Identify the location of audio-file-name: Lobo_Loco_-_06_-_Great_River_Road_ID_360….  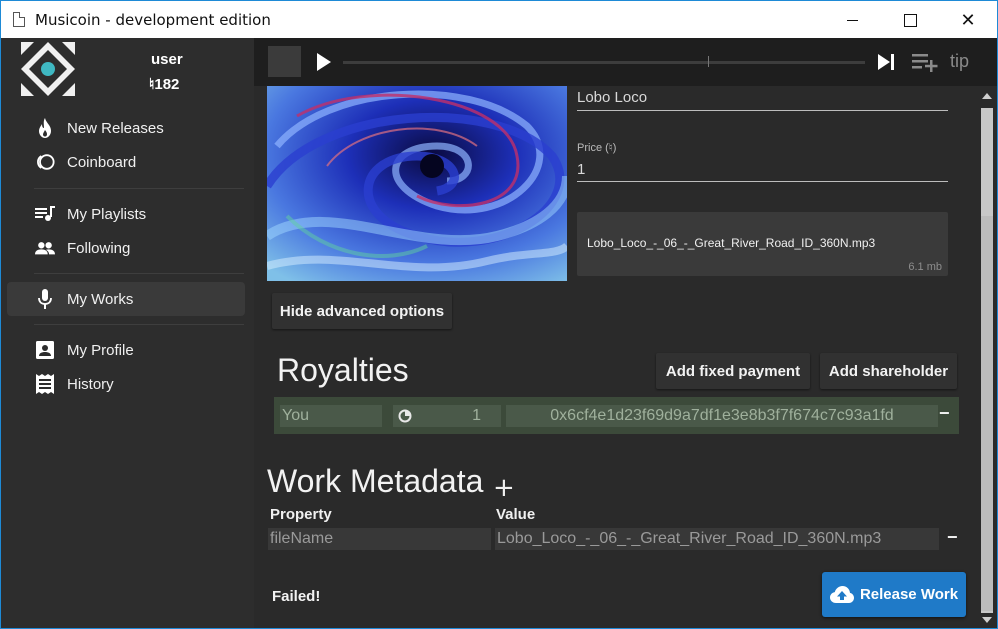
(731, 243).